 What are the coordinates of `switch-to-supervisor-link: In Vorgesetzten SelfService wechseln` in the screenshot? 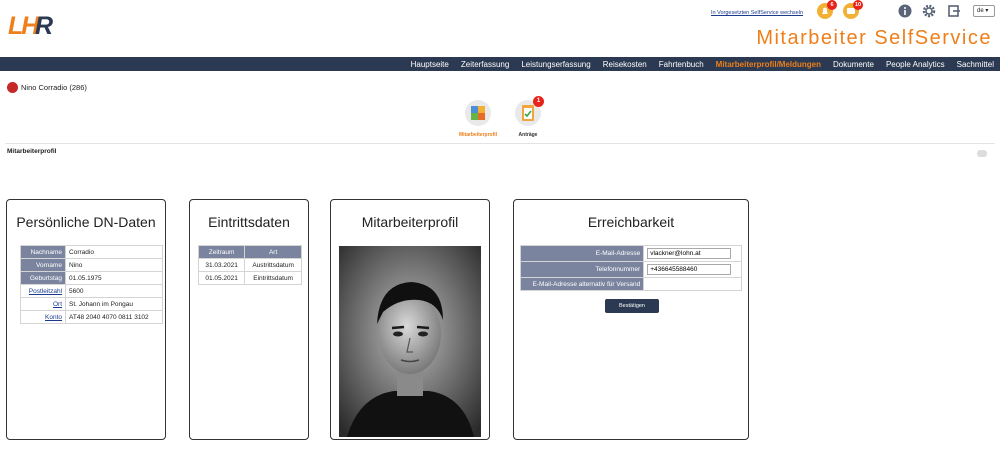 It's located at (757, 13).